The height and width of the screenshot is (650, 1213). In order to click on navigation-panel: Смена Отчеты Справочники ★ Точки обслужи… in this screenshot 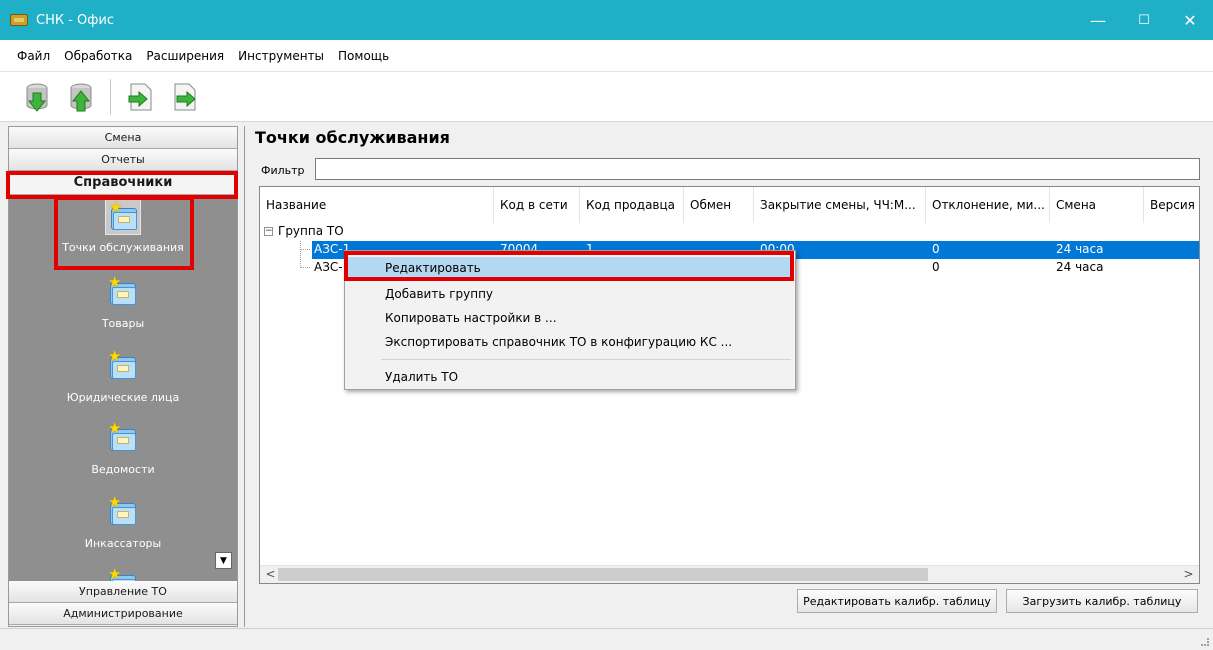, I will do `click(123, 376)`.